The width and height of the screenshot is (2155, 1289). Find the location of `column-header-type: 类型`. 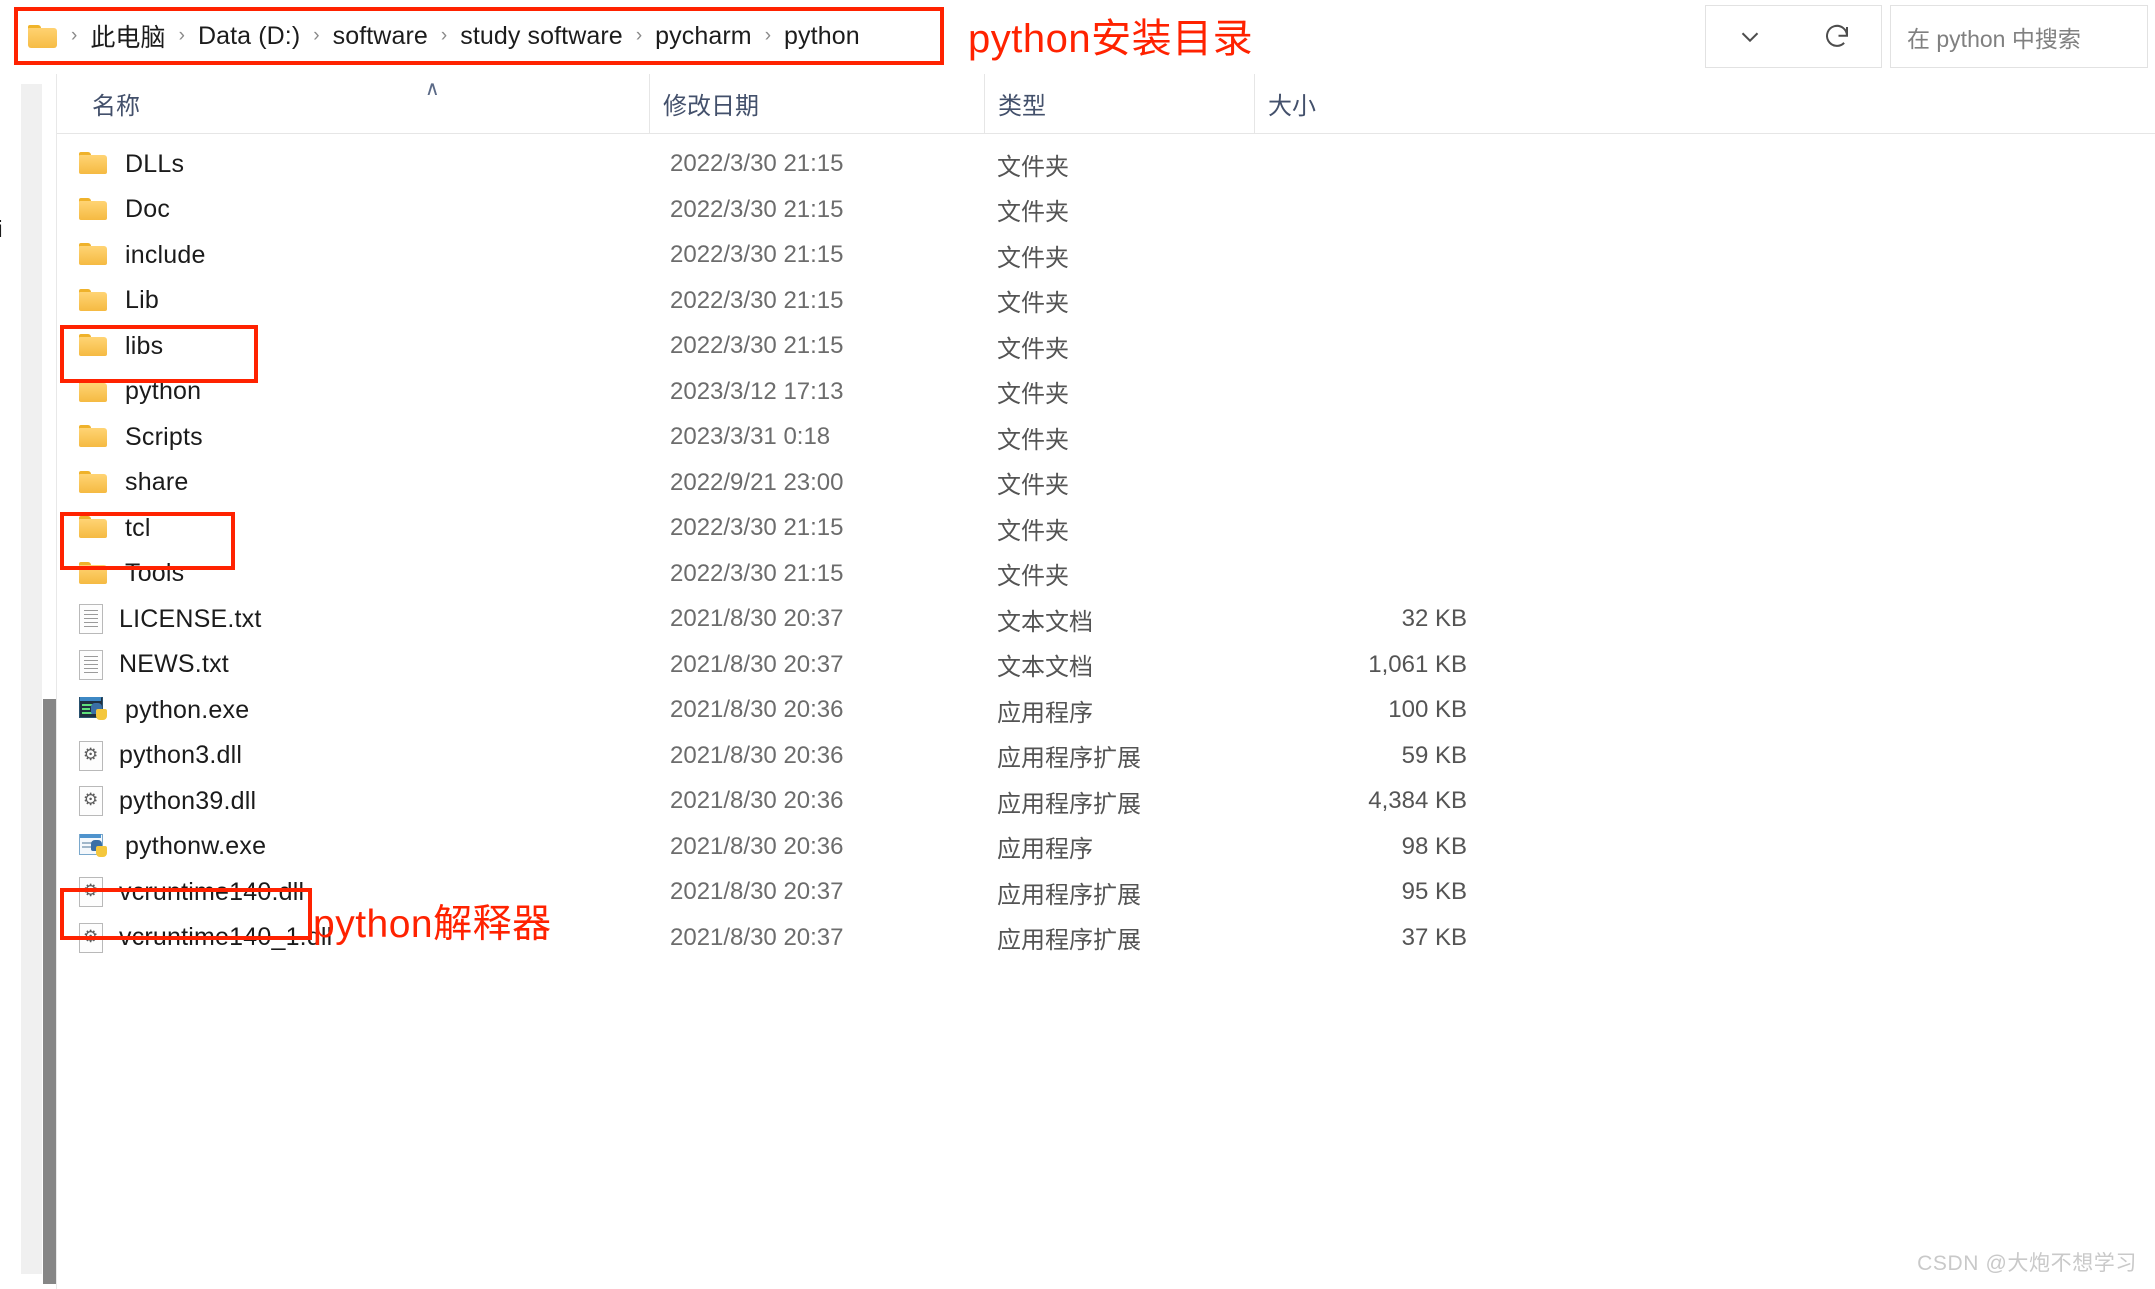

column-header-type: 类型 is located at coordinates (1119, 103).